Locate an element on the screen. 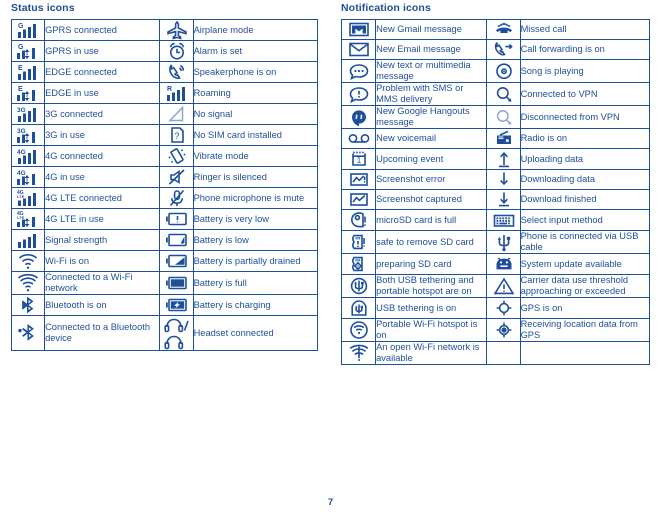 The image size is (661, 512). call-forwarding-icon is located at coordinates (503, 49).